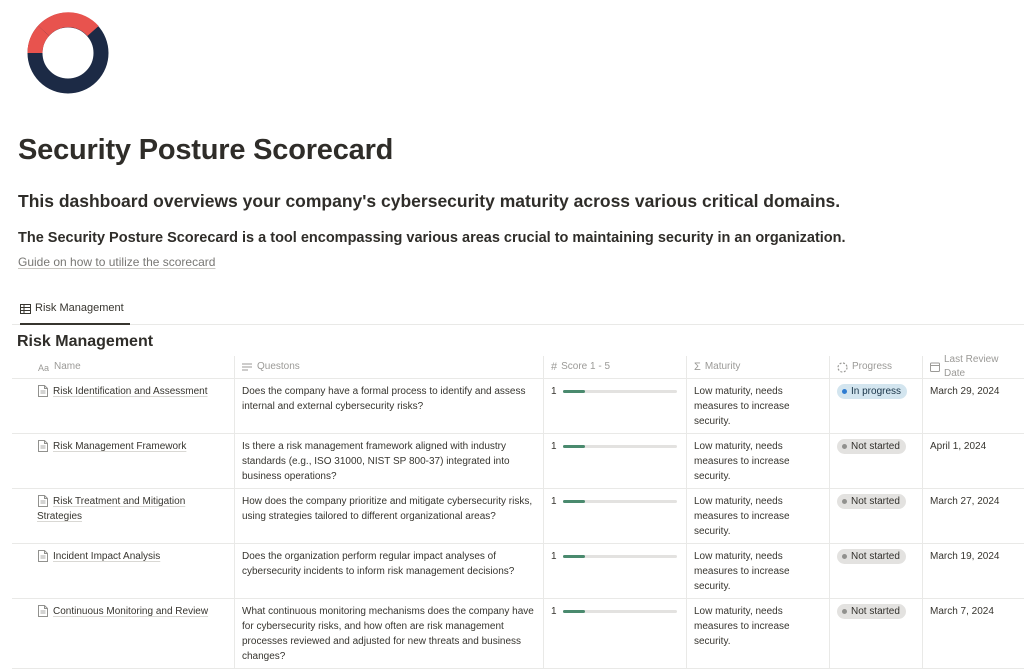 The image size is (1024, 669). What do you see at coordinates (935, 367) in the screenshot?
I see `calendar-property-icon` at bounding box center [935, 367].